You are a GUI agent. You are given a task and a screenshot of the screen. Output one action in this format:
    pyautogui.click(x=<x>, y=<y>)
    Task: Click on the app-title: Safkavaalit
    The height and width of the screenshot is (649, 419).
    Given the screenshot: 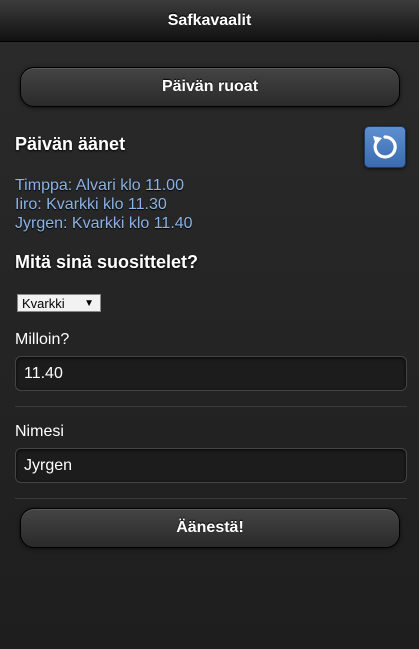 What is the action you would take?
    pyautogui.click(x=209, y=20)
    